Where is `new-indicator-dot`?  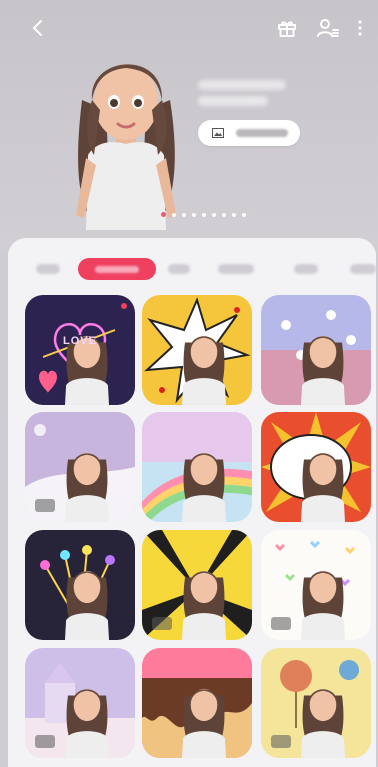 new-indicator-dot is located at coordinates (124, 306).